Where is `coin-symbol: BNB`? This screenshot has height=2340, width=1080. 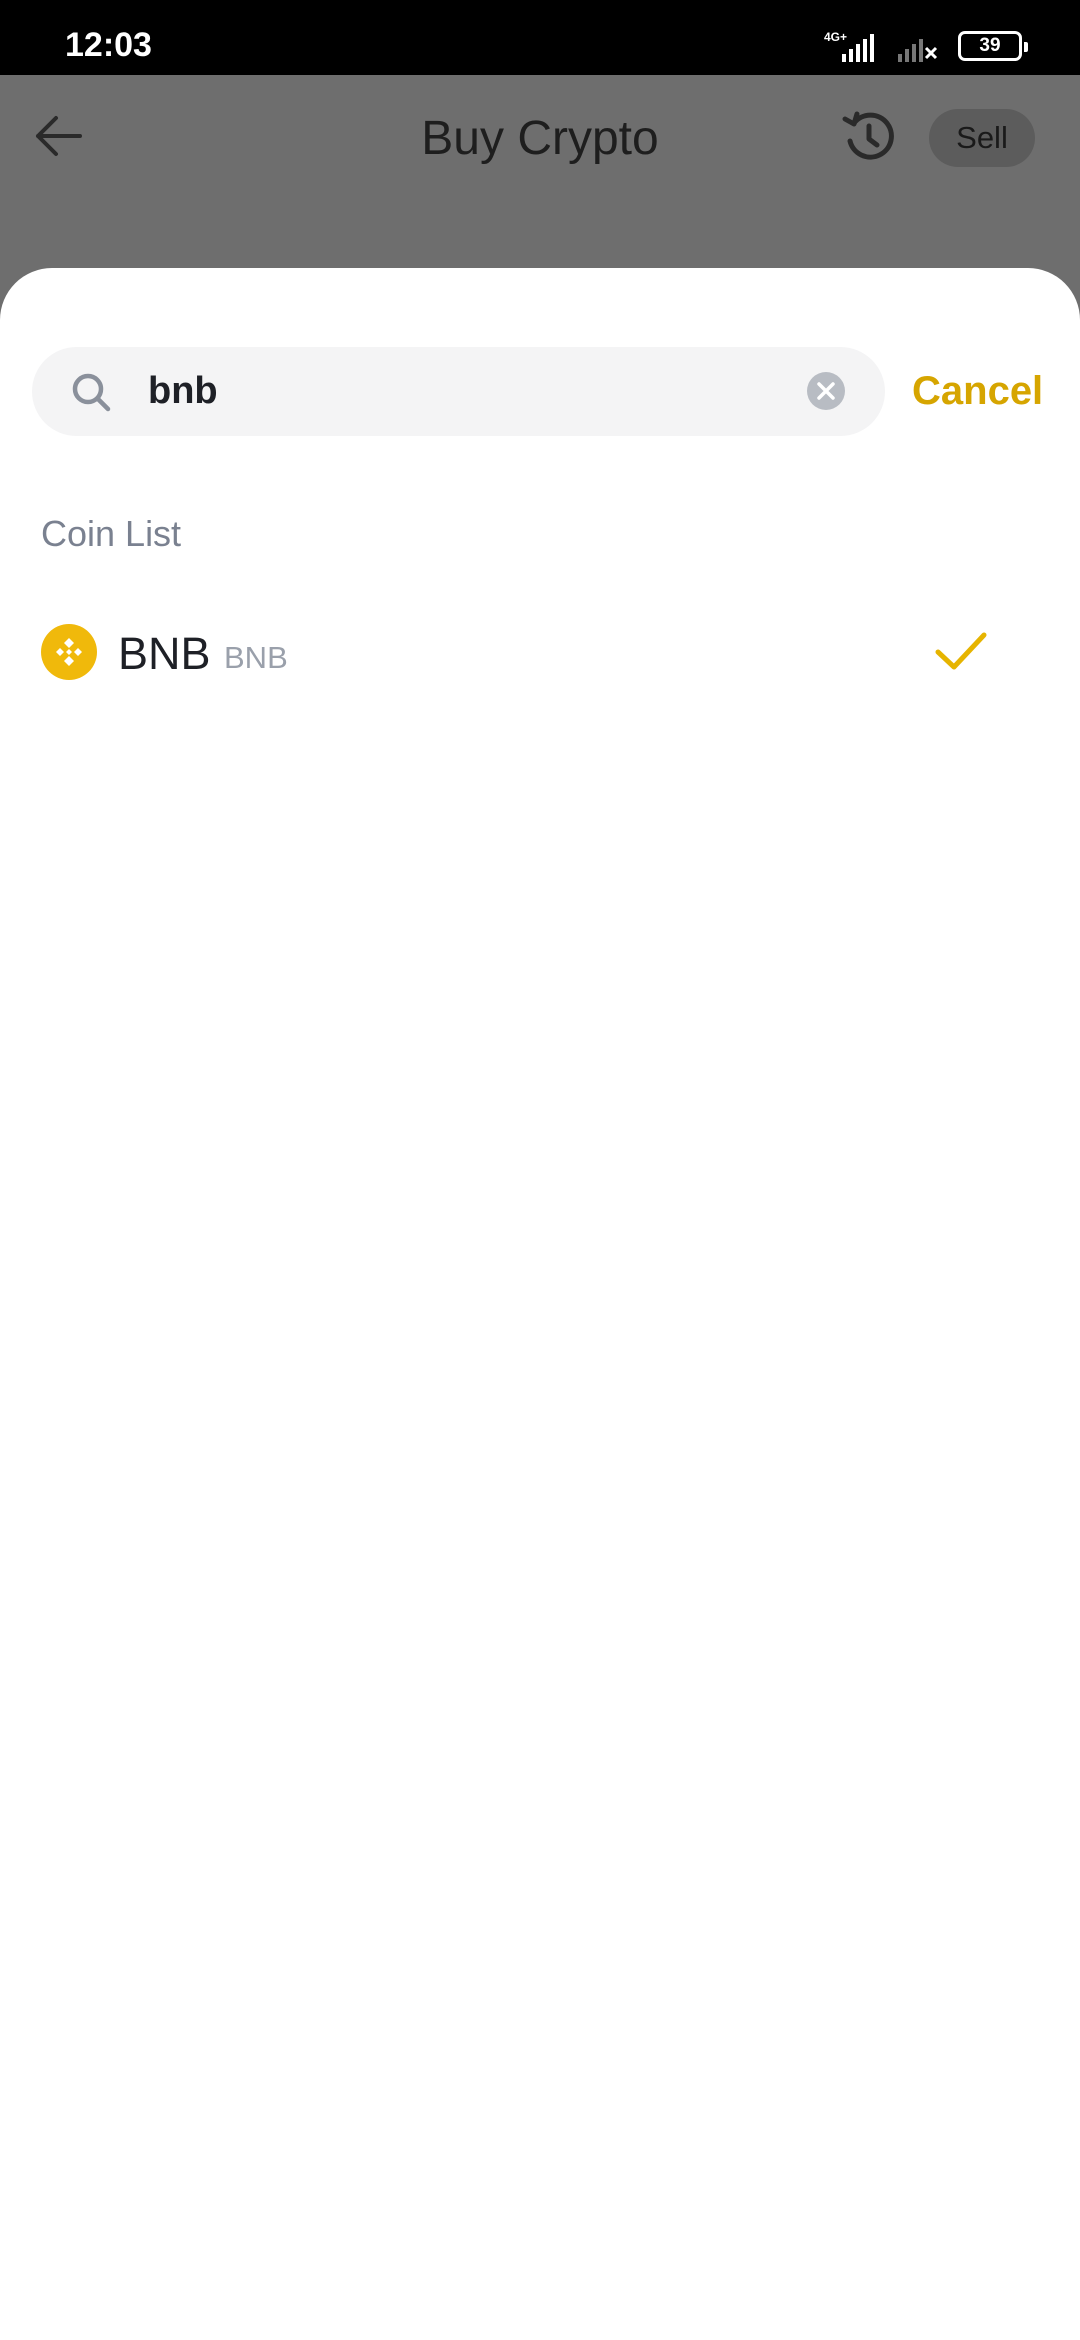
coin-symbol: BNB is located at coordinates (256, 657).